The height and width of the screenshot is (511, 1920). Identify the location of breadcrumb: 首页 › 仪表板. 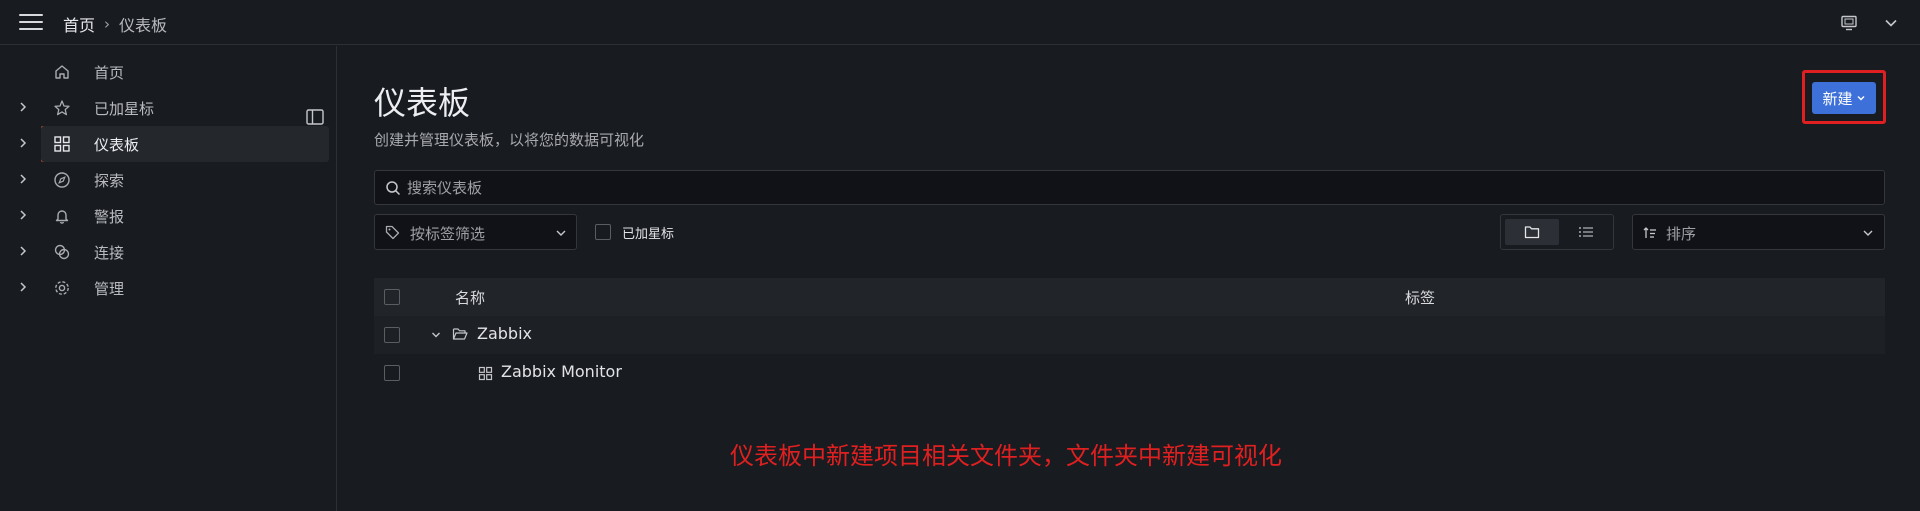
(115, 24).